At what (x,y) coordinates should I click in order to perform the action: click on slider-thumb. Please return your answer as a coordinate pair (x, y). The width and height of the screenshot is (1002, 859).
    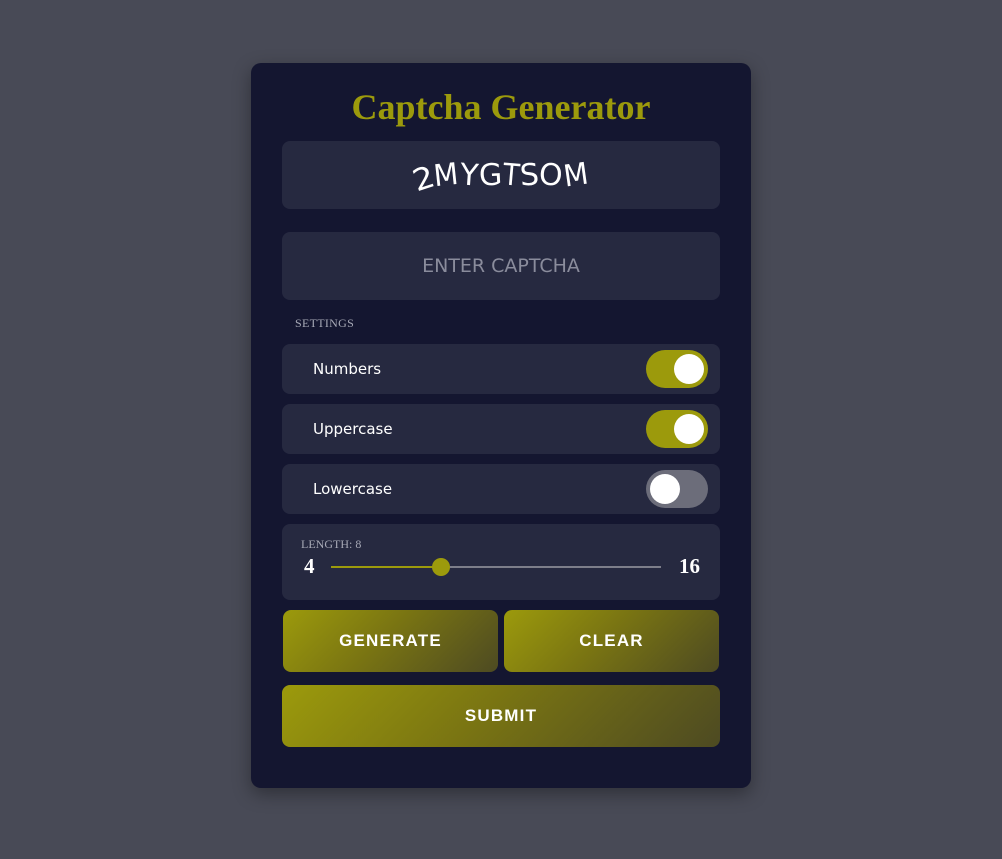
    Looking at the image, I should click on (441, 567).